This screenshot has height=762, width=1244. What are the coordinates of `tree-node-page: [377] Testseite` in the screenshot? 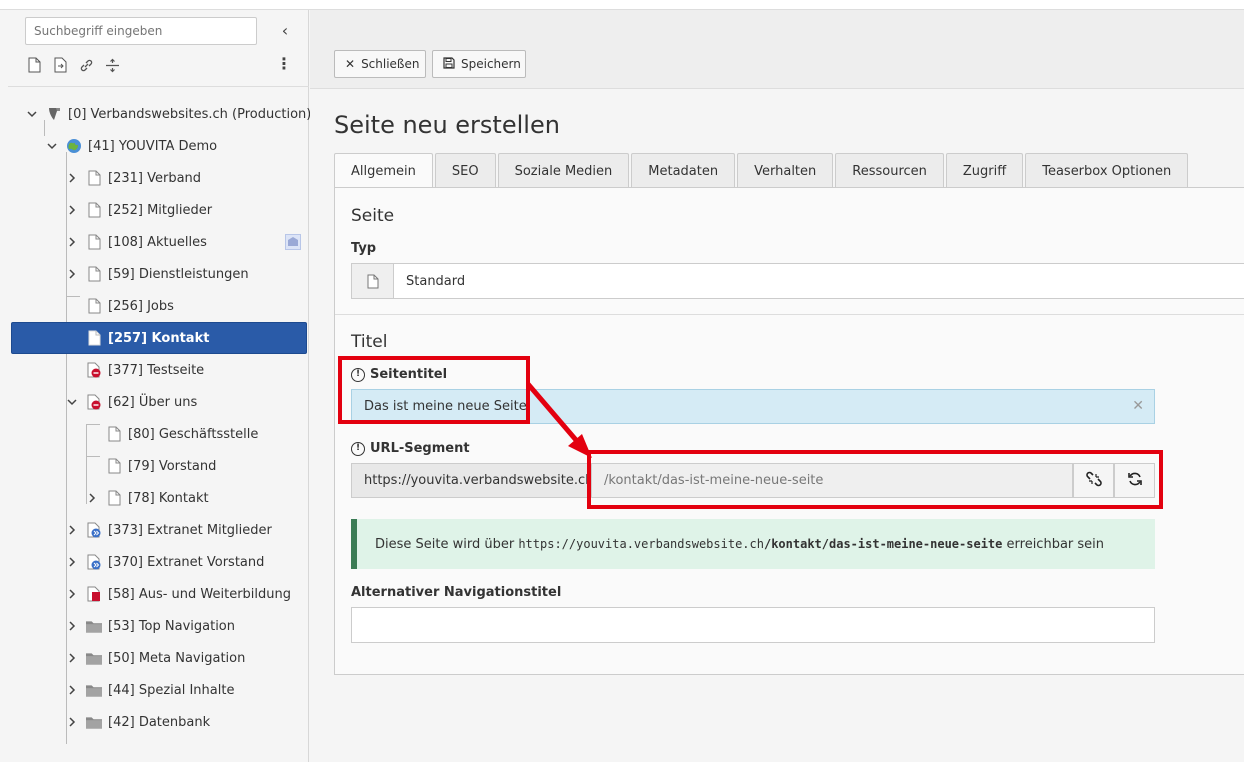 It's located at (135, 370).